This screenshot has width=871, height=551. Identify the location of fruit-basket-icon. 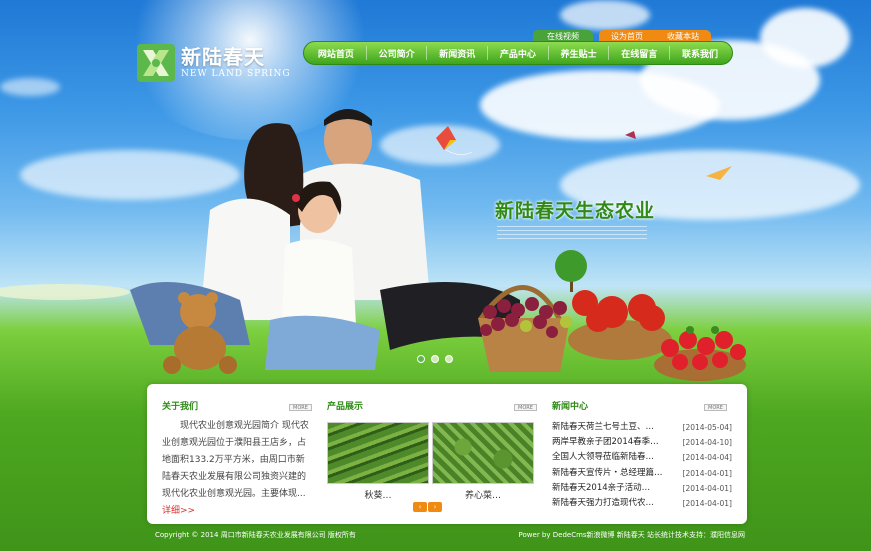
(620, 325).